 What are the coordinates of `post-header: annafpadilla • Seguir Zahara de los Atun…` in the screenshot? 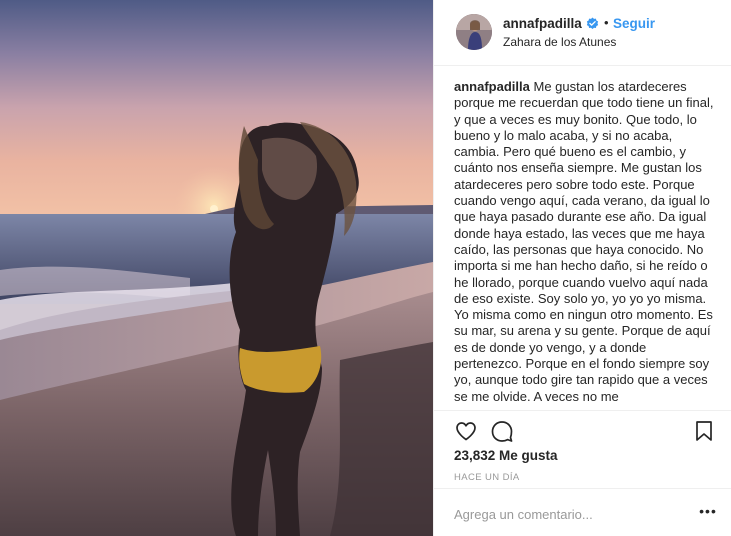 It's located at (582, 33).